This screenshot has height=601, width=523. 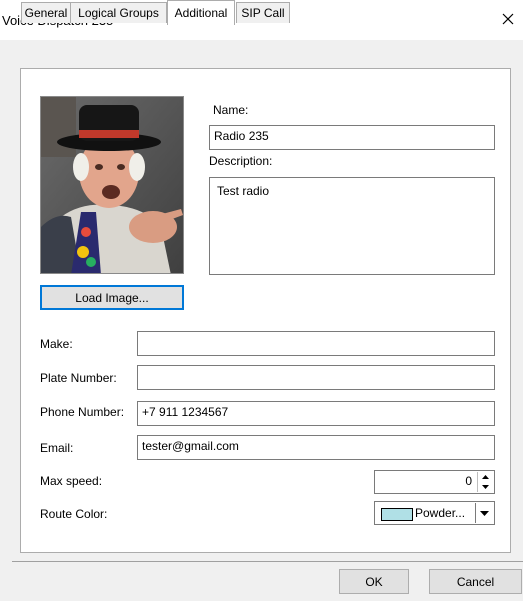 I want to click on max-speed-value: 0, so click(x=468, y=481).